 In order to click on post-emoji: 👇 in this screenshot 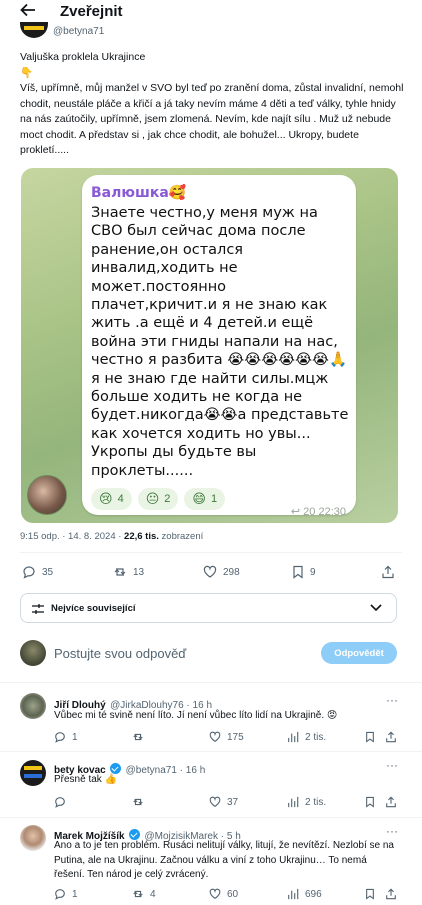, I will do `click(27, 73)`.